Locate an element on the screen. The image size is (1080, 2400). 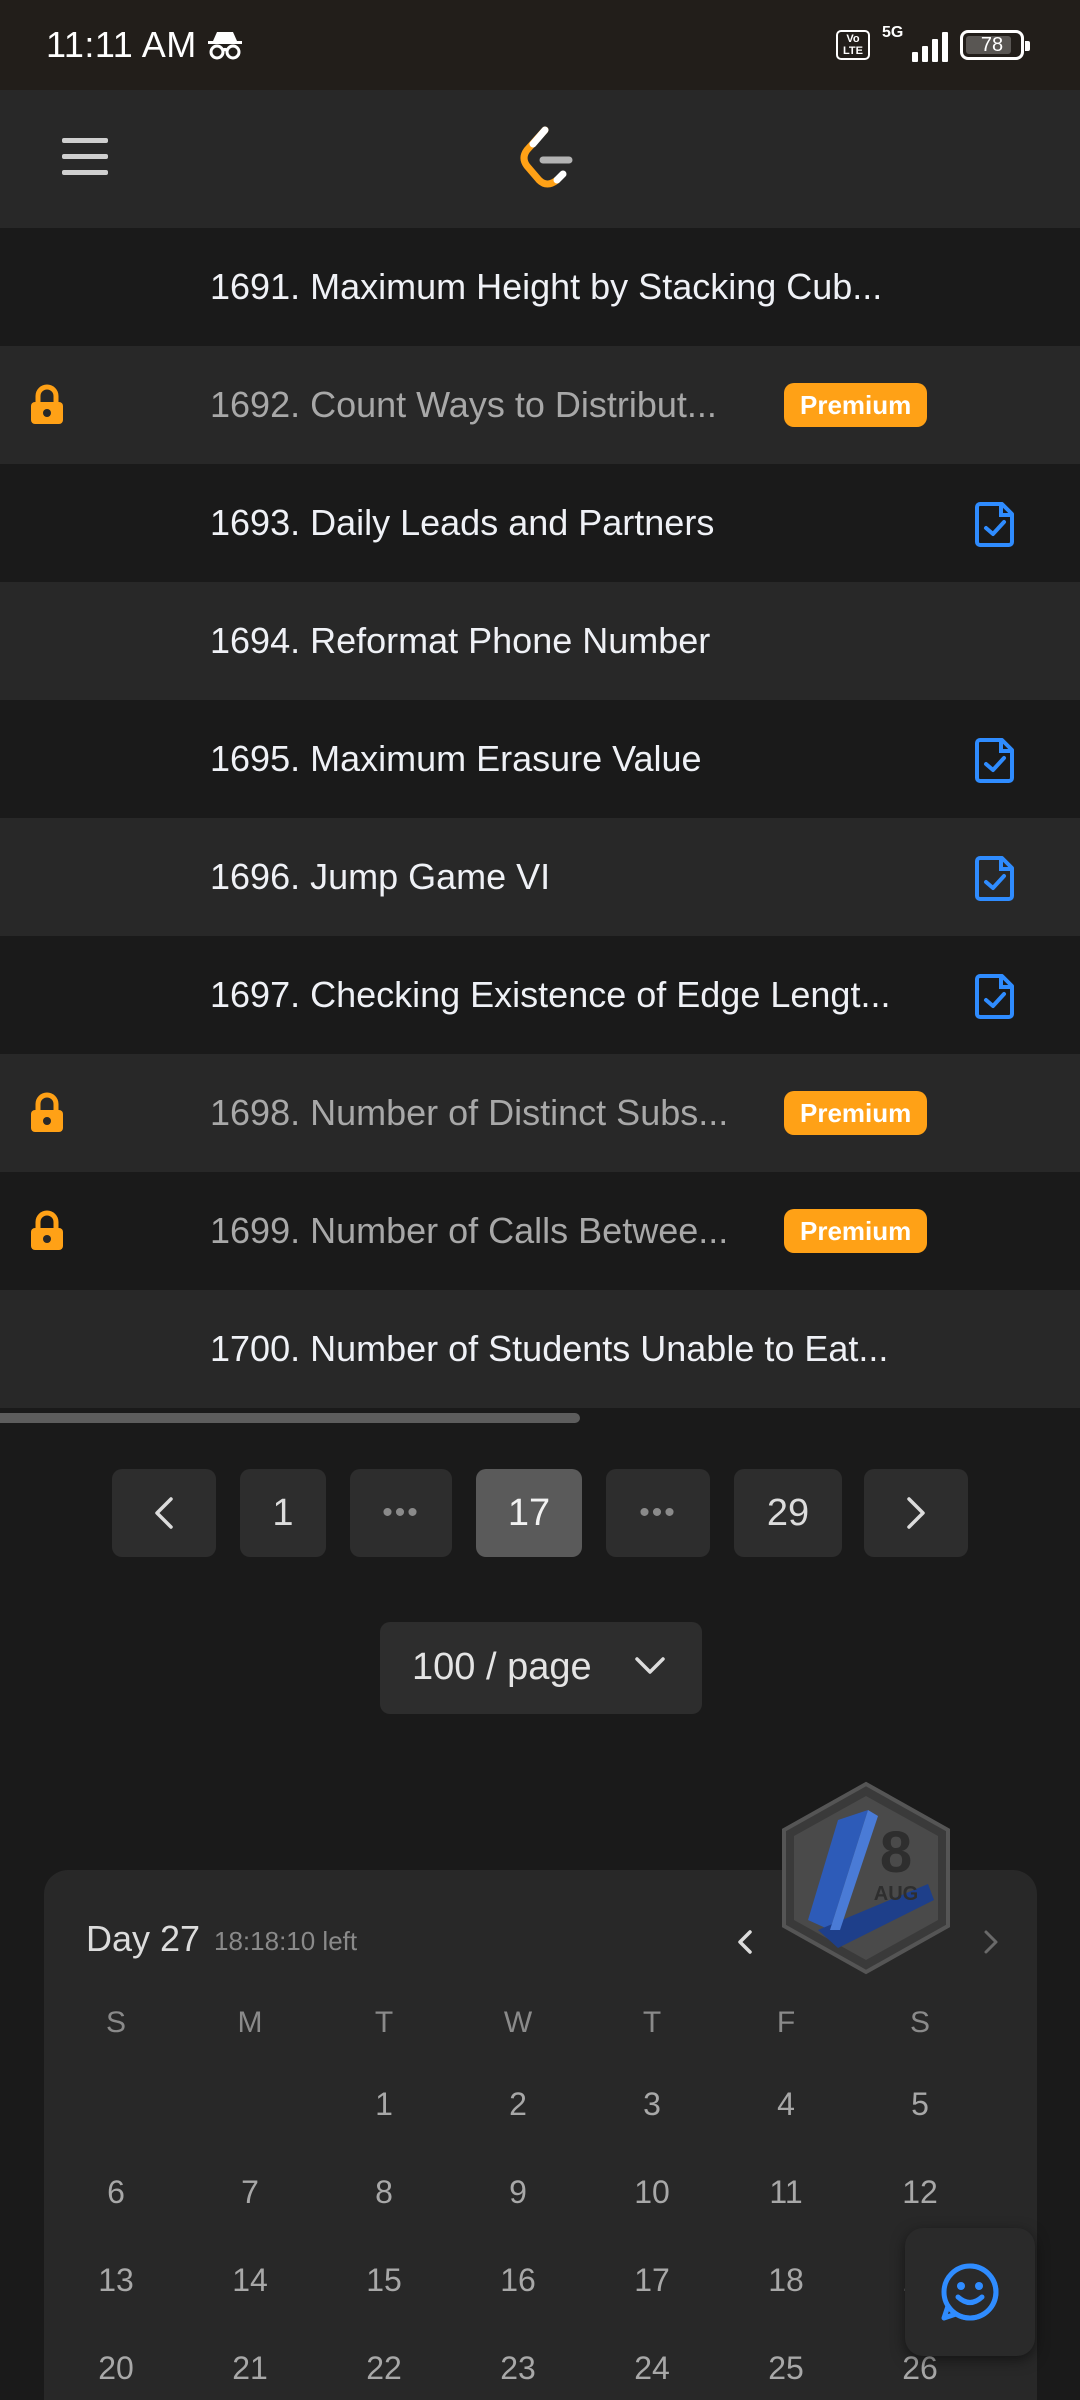
calendar-day: 18 is located at coordinates (786, 2280).